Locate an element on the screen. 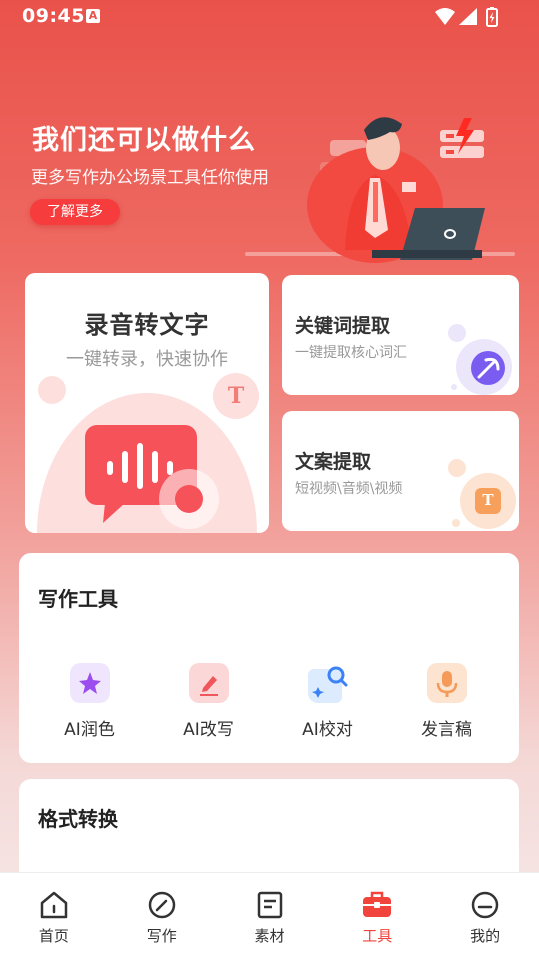 This screenshot has width=539, height=959. tool-speech-draft: 发言稿 is located at coordinates (446, 703).